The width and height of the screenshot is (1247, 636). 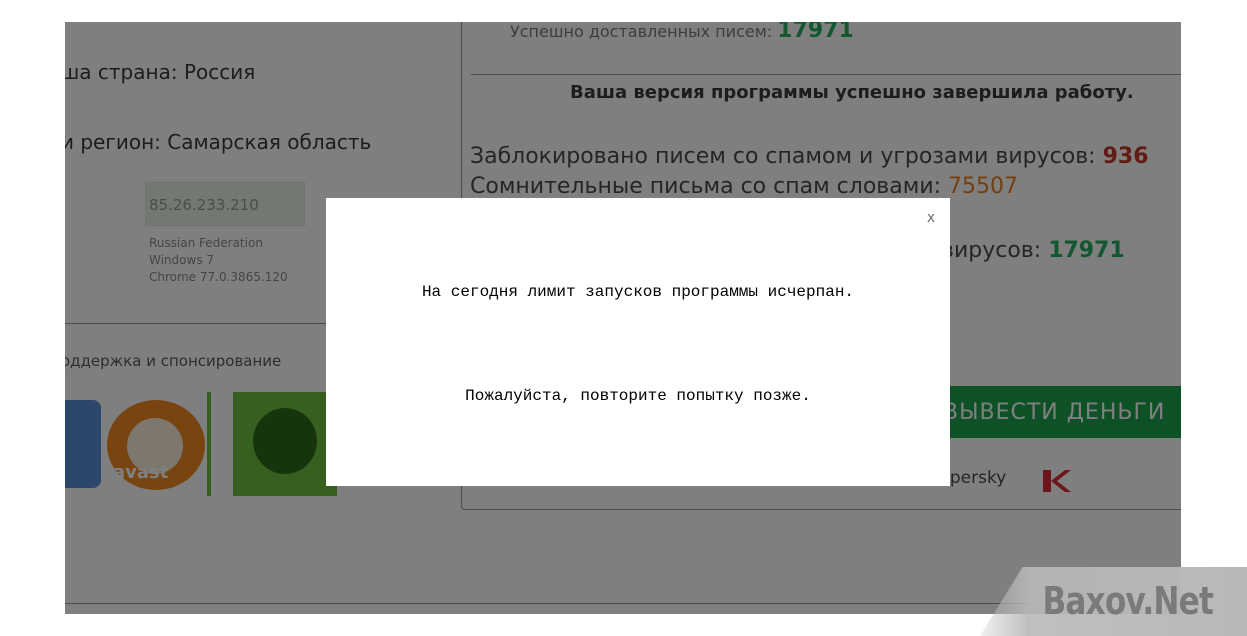 I want to click on close-icon: x, so click(x=931, y=218).